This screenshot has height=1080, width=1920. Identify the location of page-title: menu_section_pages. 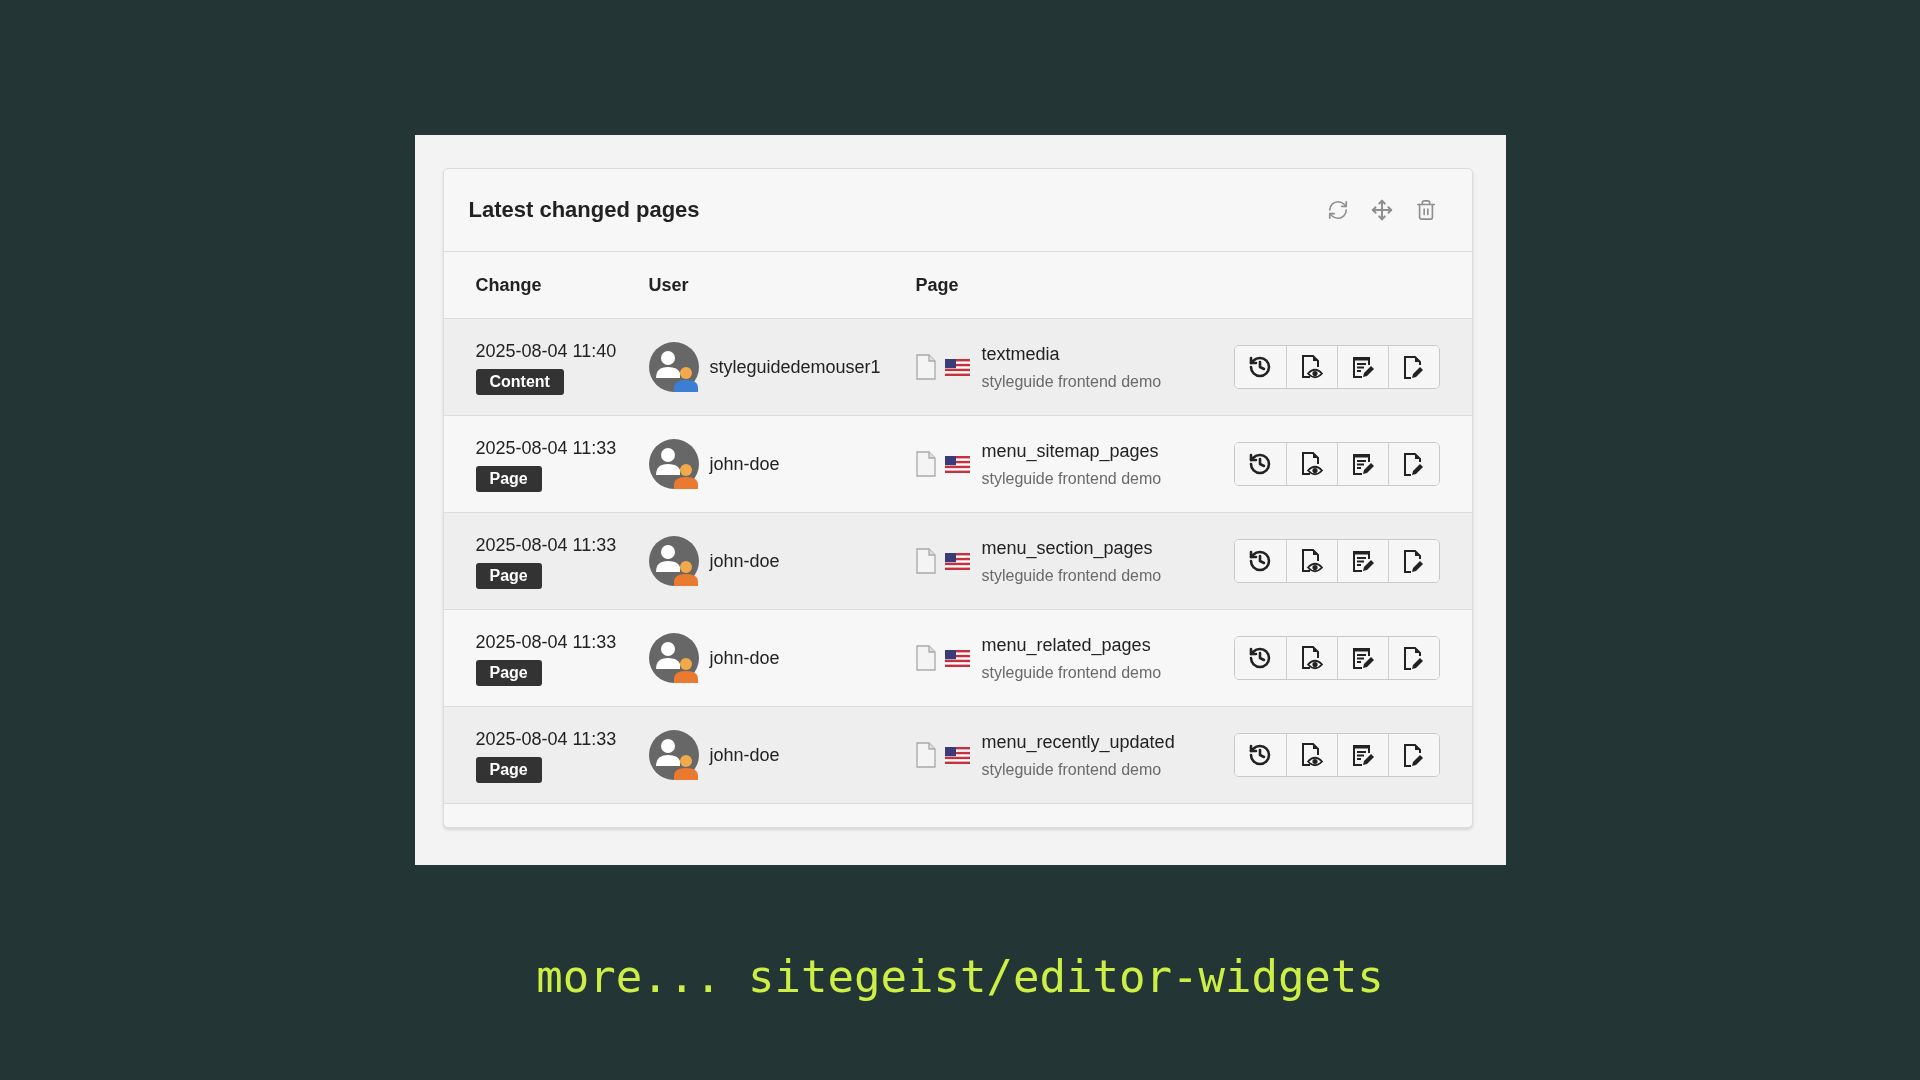
(1067, 548).